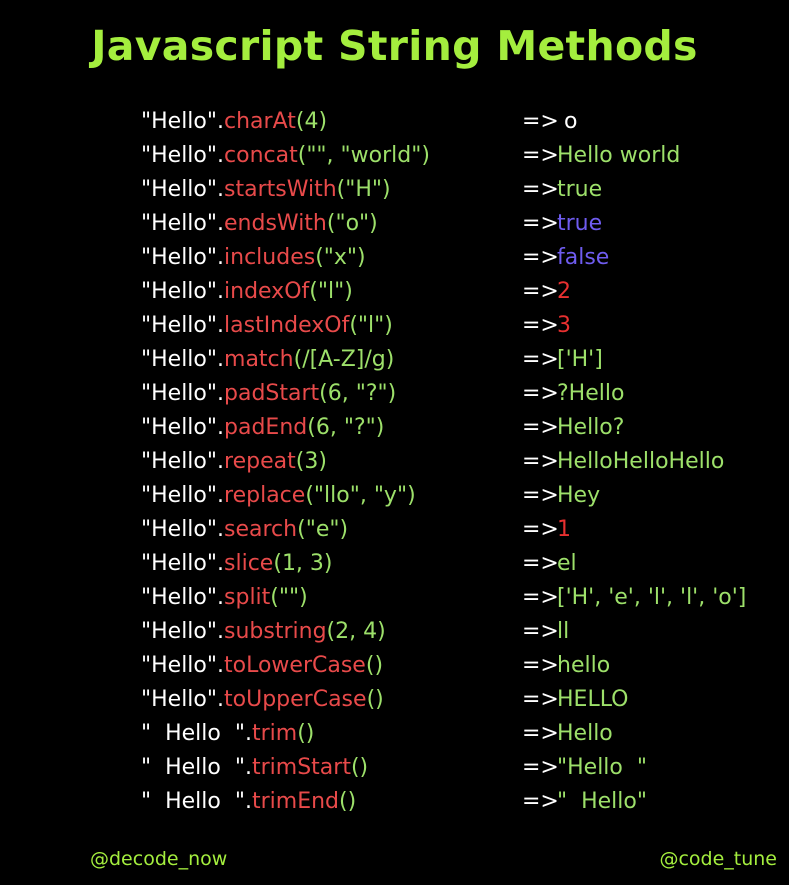  What do you see at coordinates (619, 155) in the screenshot?
I see `result-value: Hello world` at bounding box center [619, 155].